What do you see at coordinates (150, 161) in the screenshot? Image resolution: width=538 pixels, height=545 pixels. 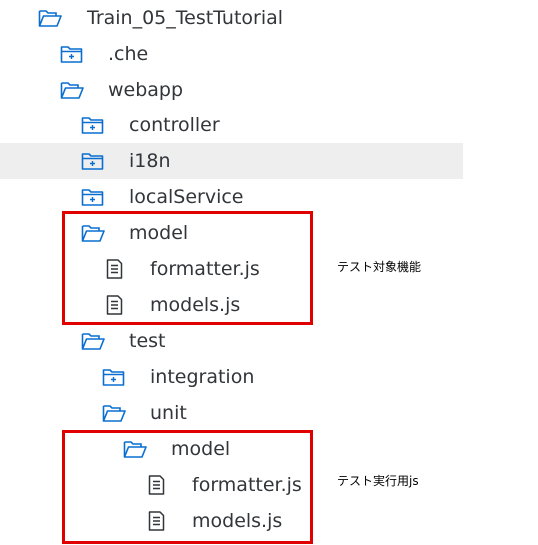 I see `tree-item-label: i18n` at bounding box center [150, 161].